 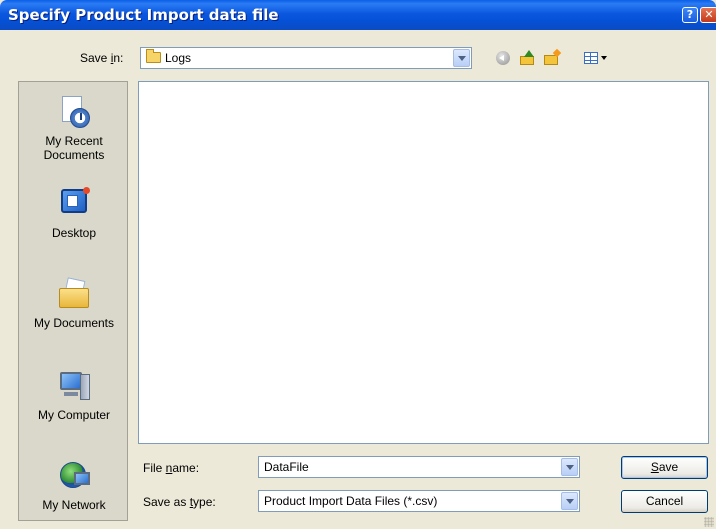 What do you see at coordinates (664, 501) in the screenshot?
I see `cancel-button: Cancel` at bounding box center [664, 501].